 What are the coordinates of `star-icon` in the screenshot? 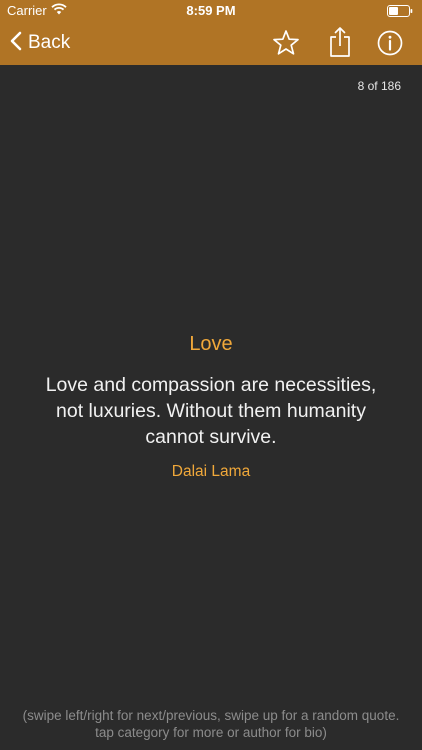 It's located at (286, 43).